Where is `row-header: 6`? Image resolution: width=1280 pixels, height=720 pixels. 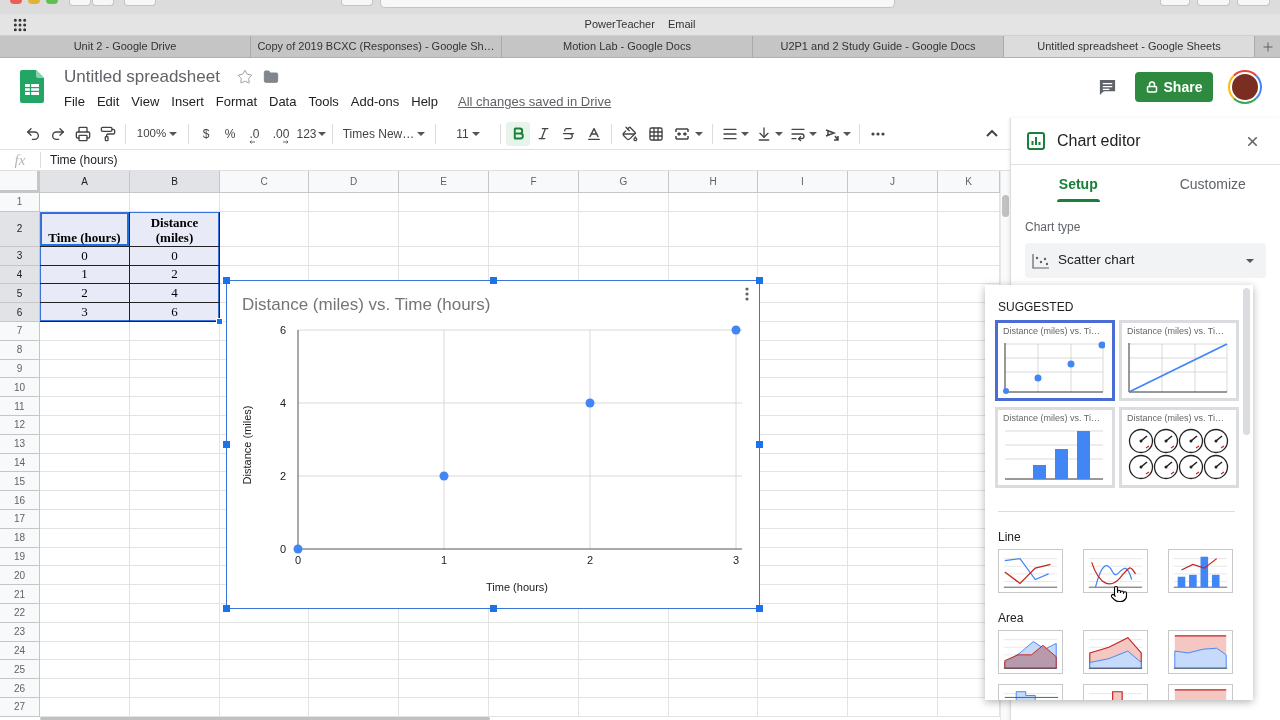 row-header: 6 is located at coordinates (20, 312).